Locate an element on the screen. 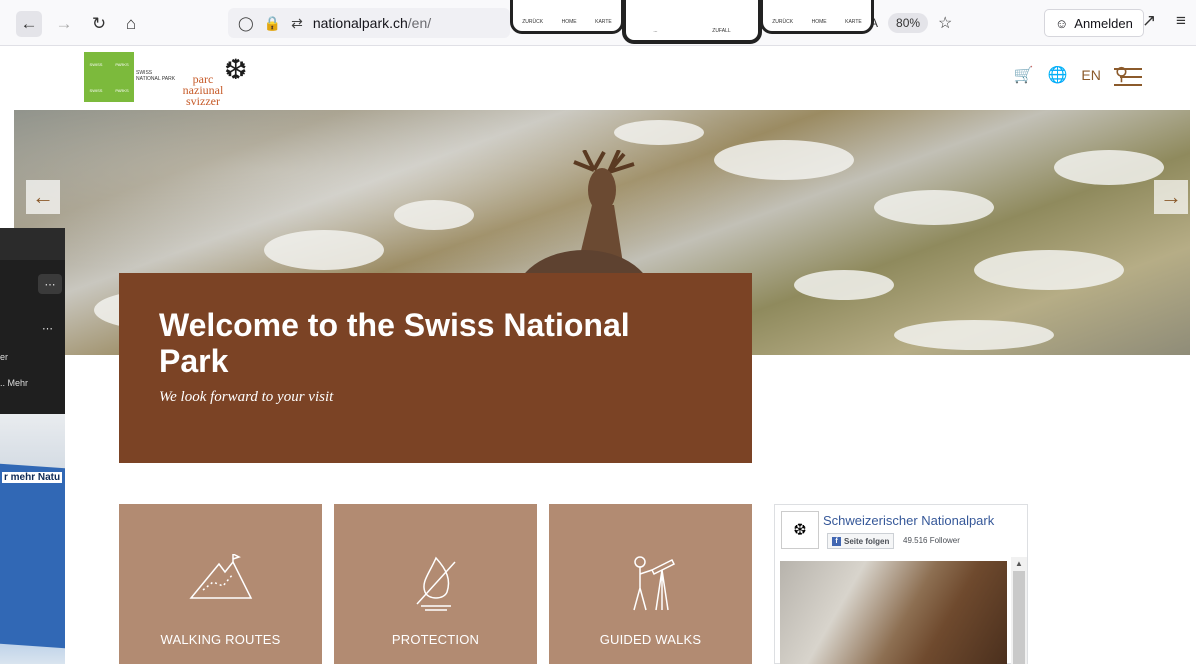 The height and width of the screenshot is (664, 1196). tile-guided-walks: GUIDED WALKS is located at coordinates (650, 584).